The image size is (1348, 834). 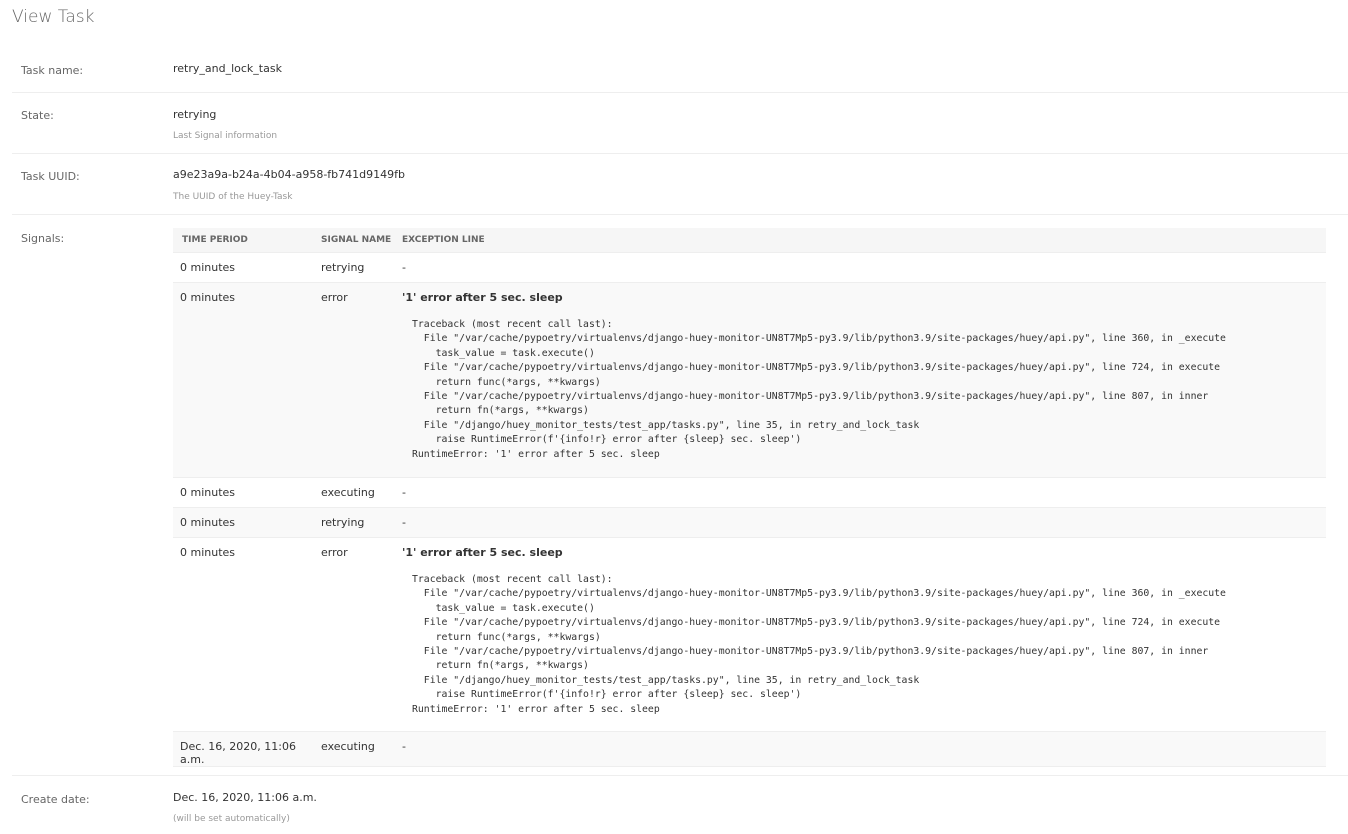 What do you see at coordinates (749, 749) in the screenshot?
I see `table-row: Dec. 16, 2020, 11:06 a.m. executing -` at bounding box center [749, 749].